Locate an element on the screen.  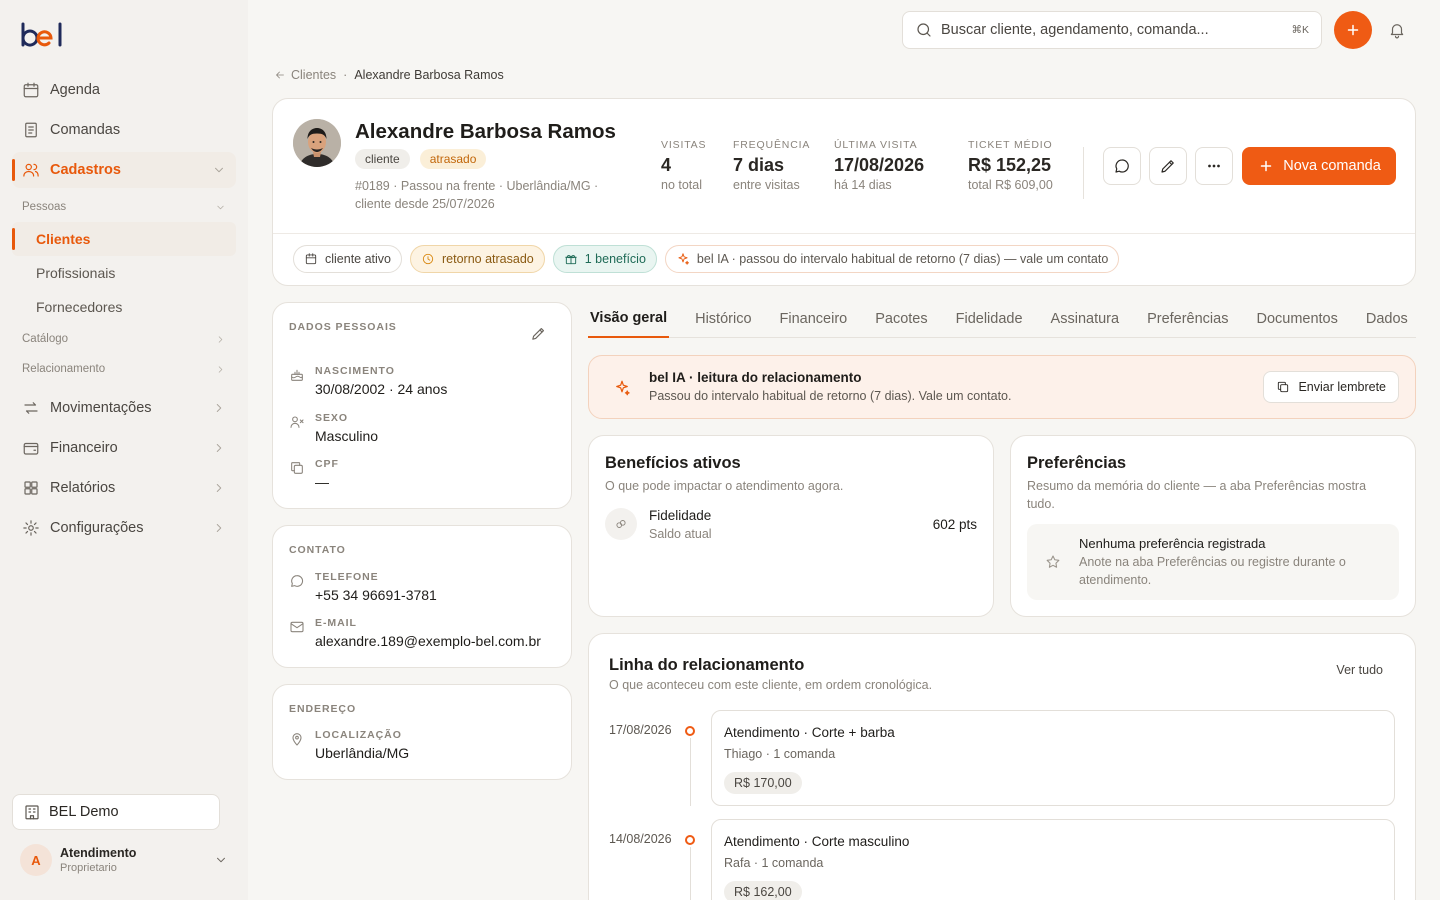
breadcrumb-current: Alexandre Barbosa Ramos is located at coordinates (429, 75).